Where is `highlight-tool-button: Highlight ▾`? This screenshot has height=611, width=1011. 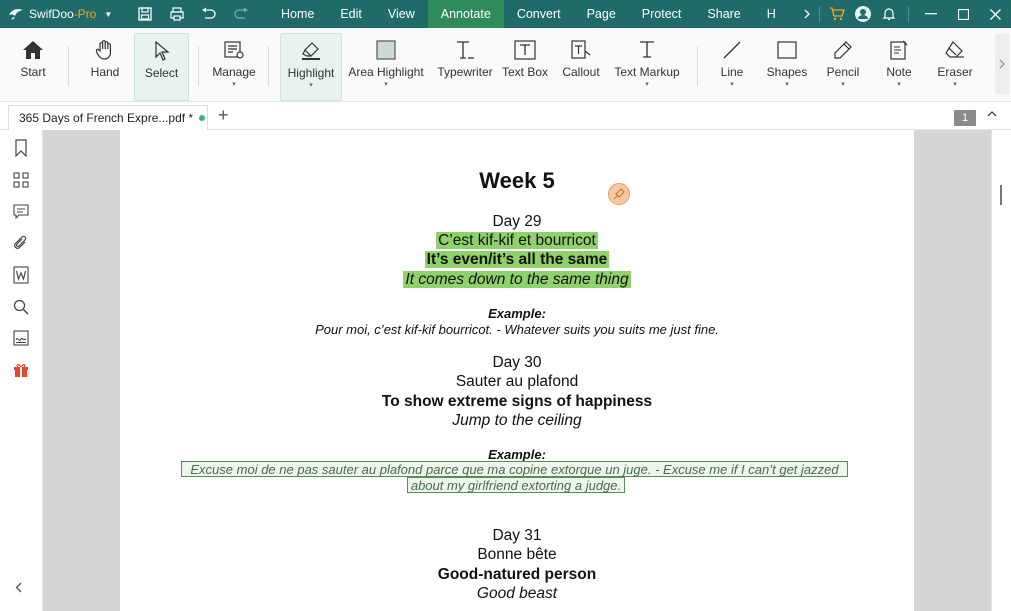 highlight-tool-button: Highlight ▾ is located at coordinates (311, 67).